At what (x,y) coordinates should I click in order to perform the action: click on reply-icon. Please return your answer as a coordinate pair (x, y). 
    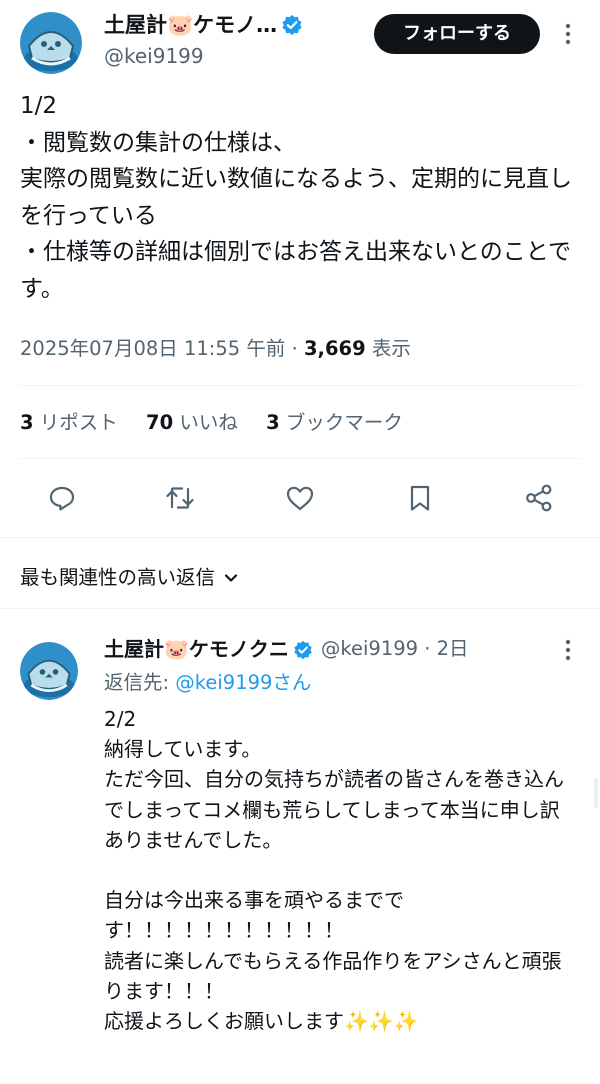
    Looking at the image, I should click on (62, 498).